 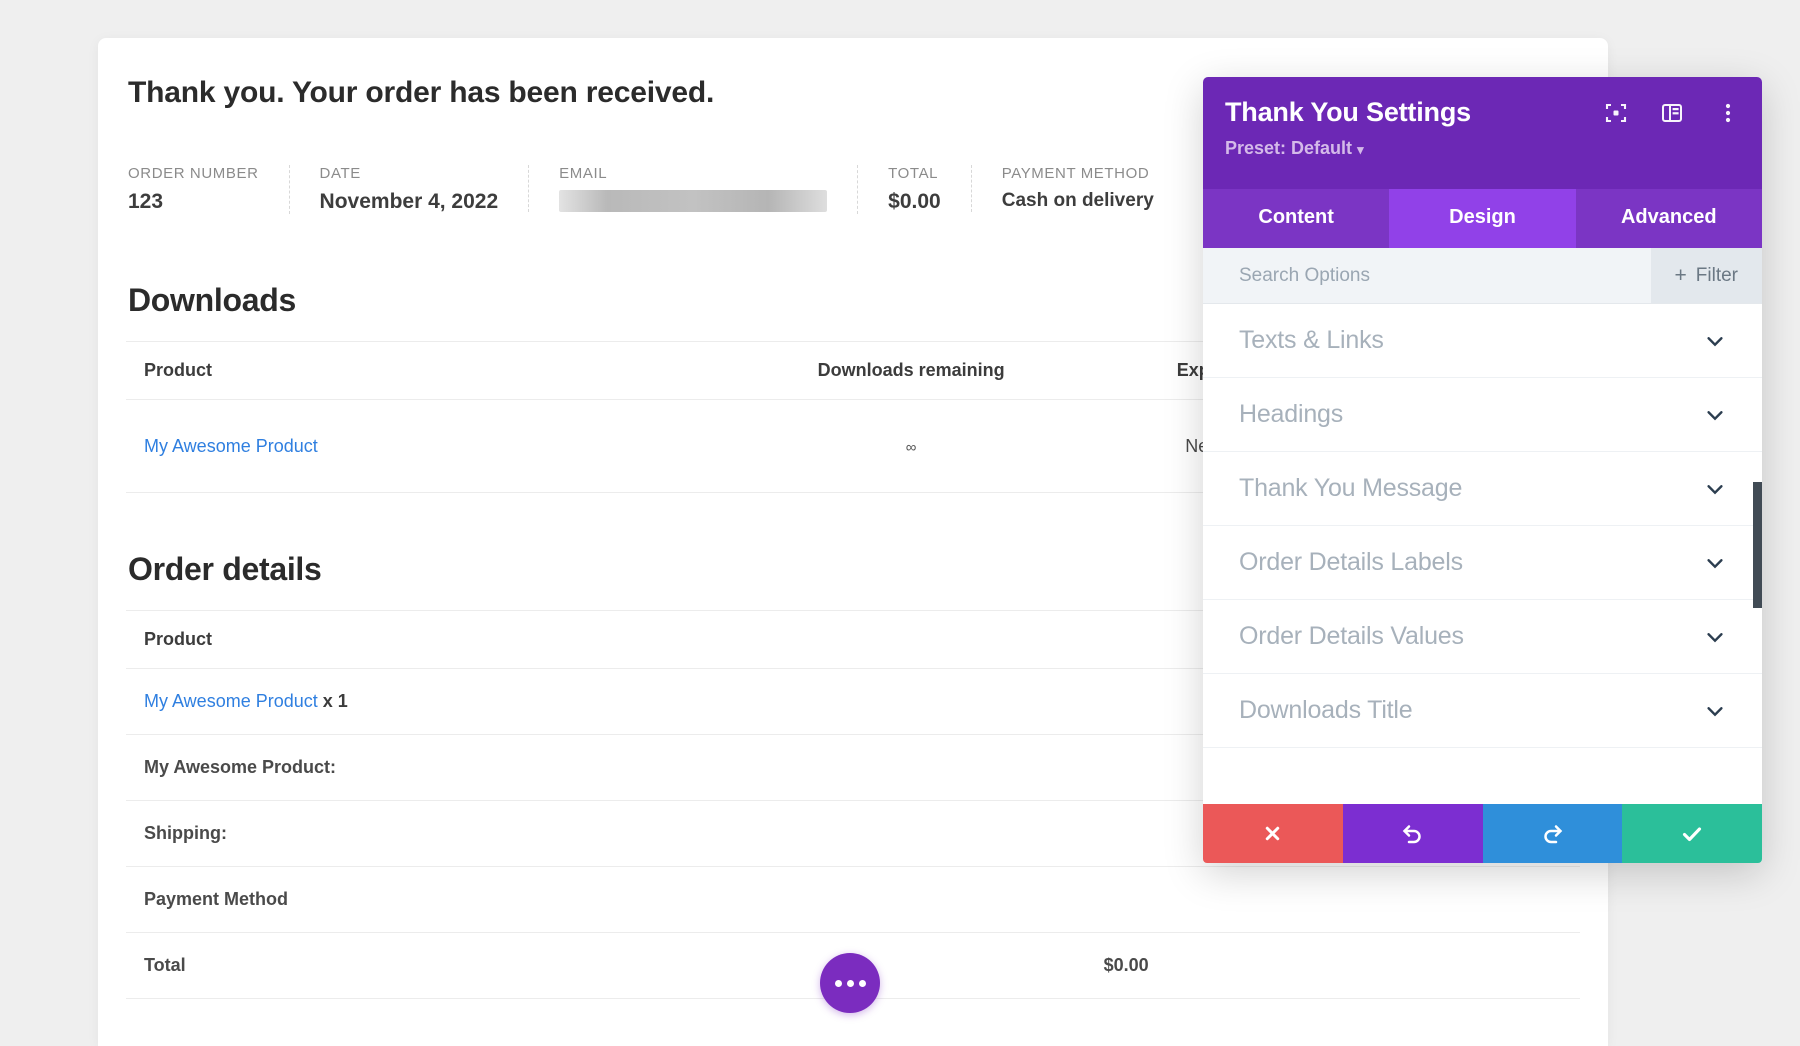 What do you see at coordinates (1412, 833) in the screenshot?
I see `undo-button` at bounding box center [1412, 833].